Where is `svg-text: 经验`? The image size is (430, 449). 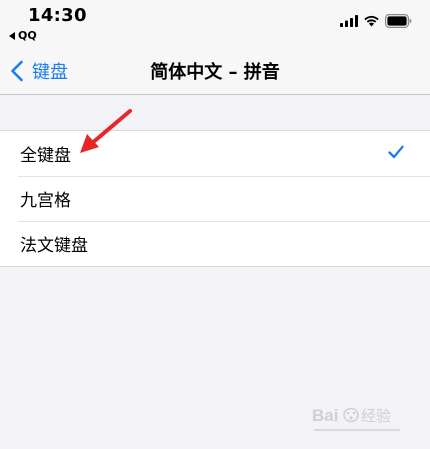
svg-text: 经验 is located at coordinates (376, 416).